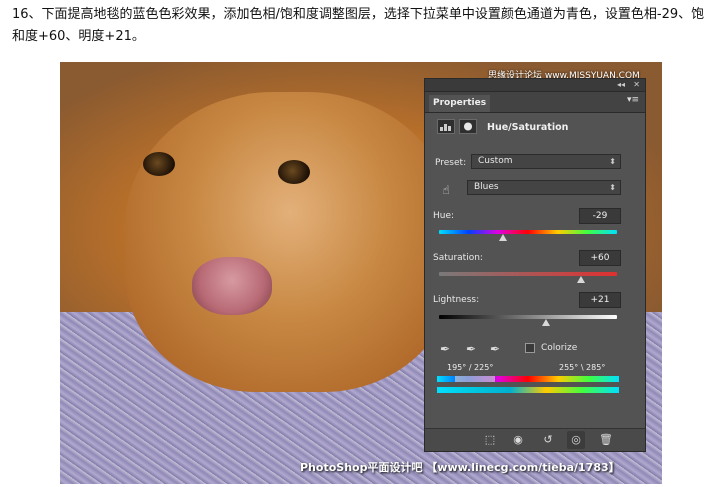 The image size is (728, 487). I want to click on collapse-icon: ◂◂, so click(621, 85).